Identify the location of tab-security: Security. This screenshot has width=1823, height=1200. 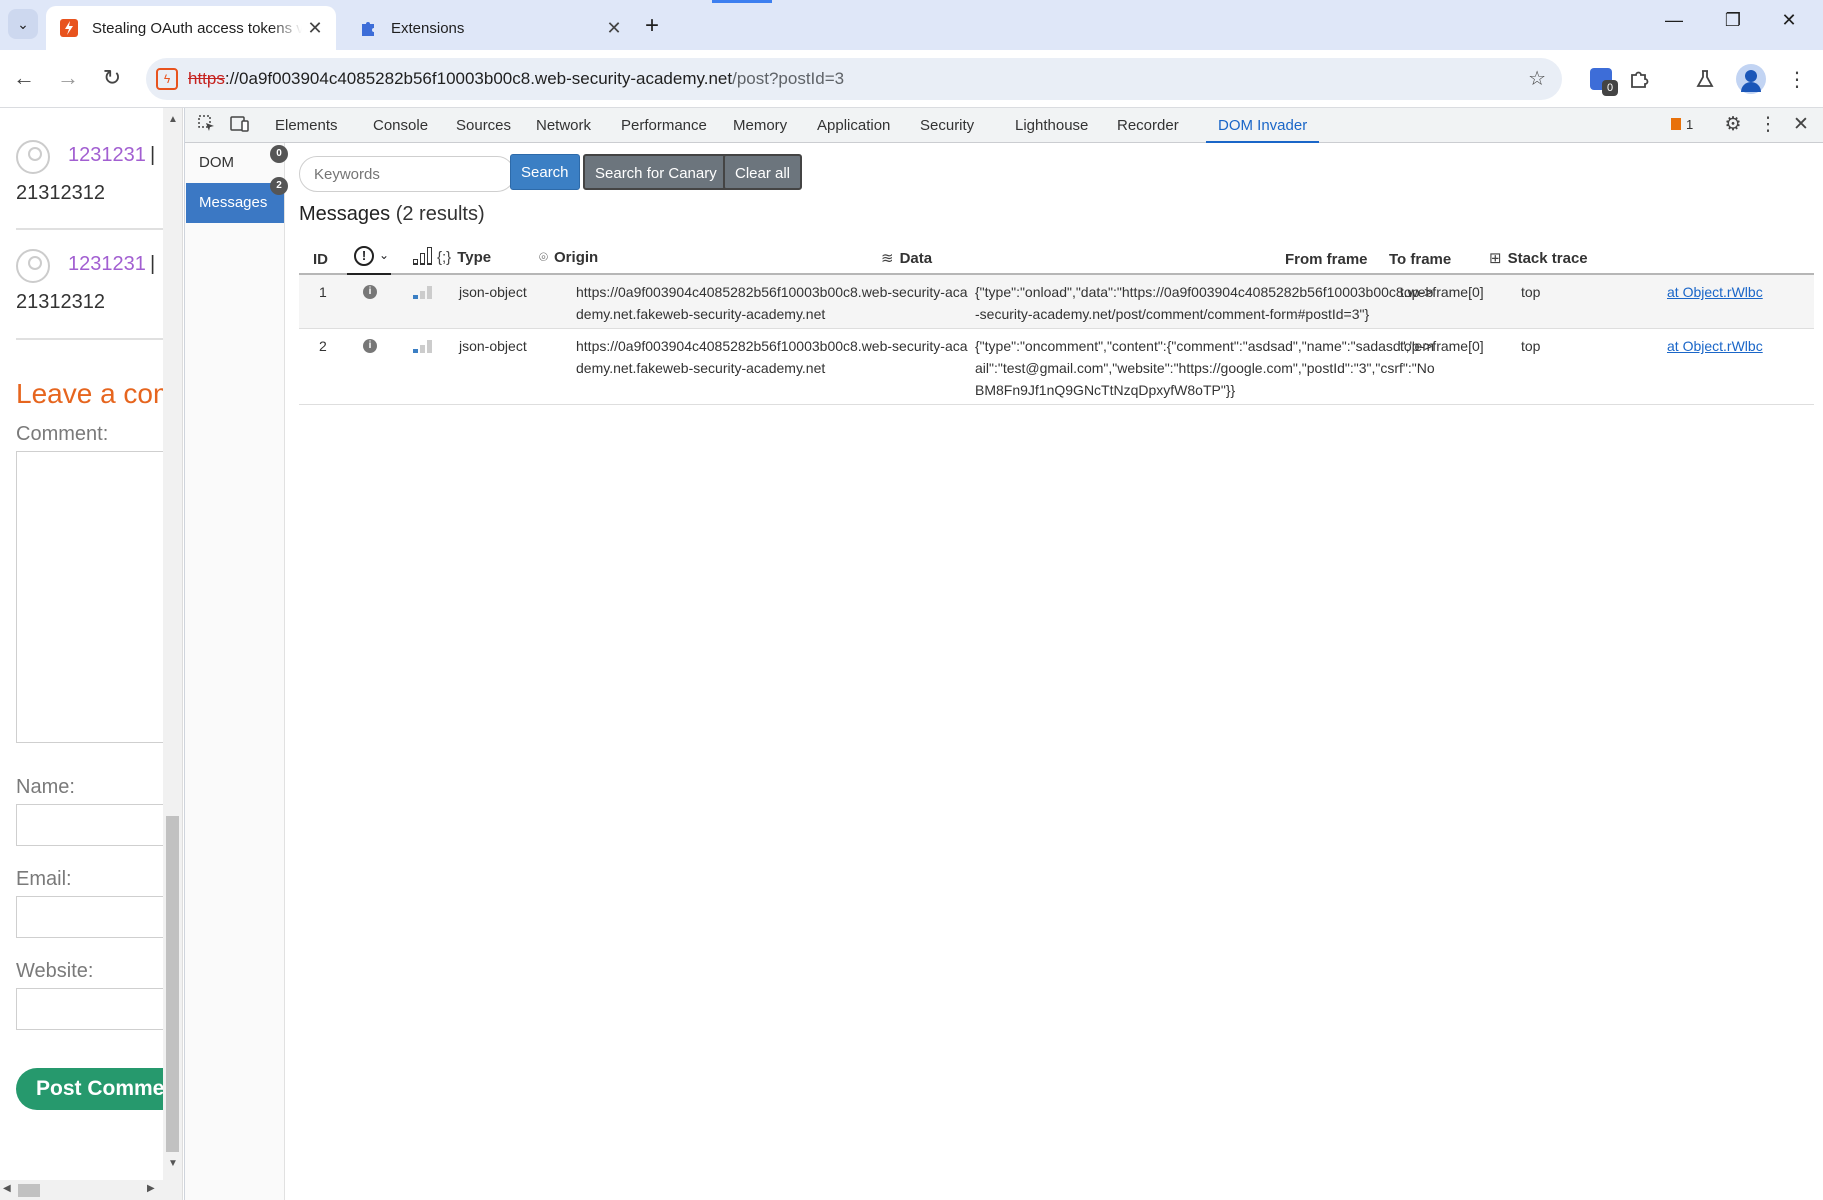
(947, 125).